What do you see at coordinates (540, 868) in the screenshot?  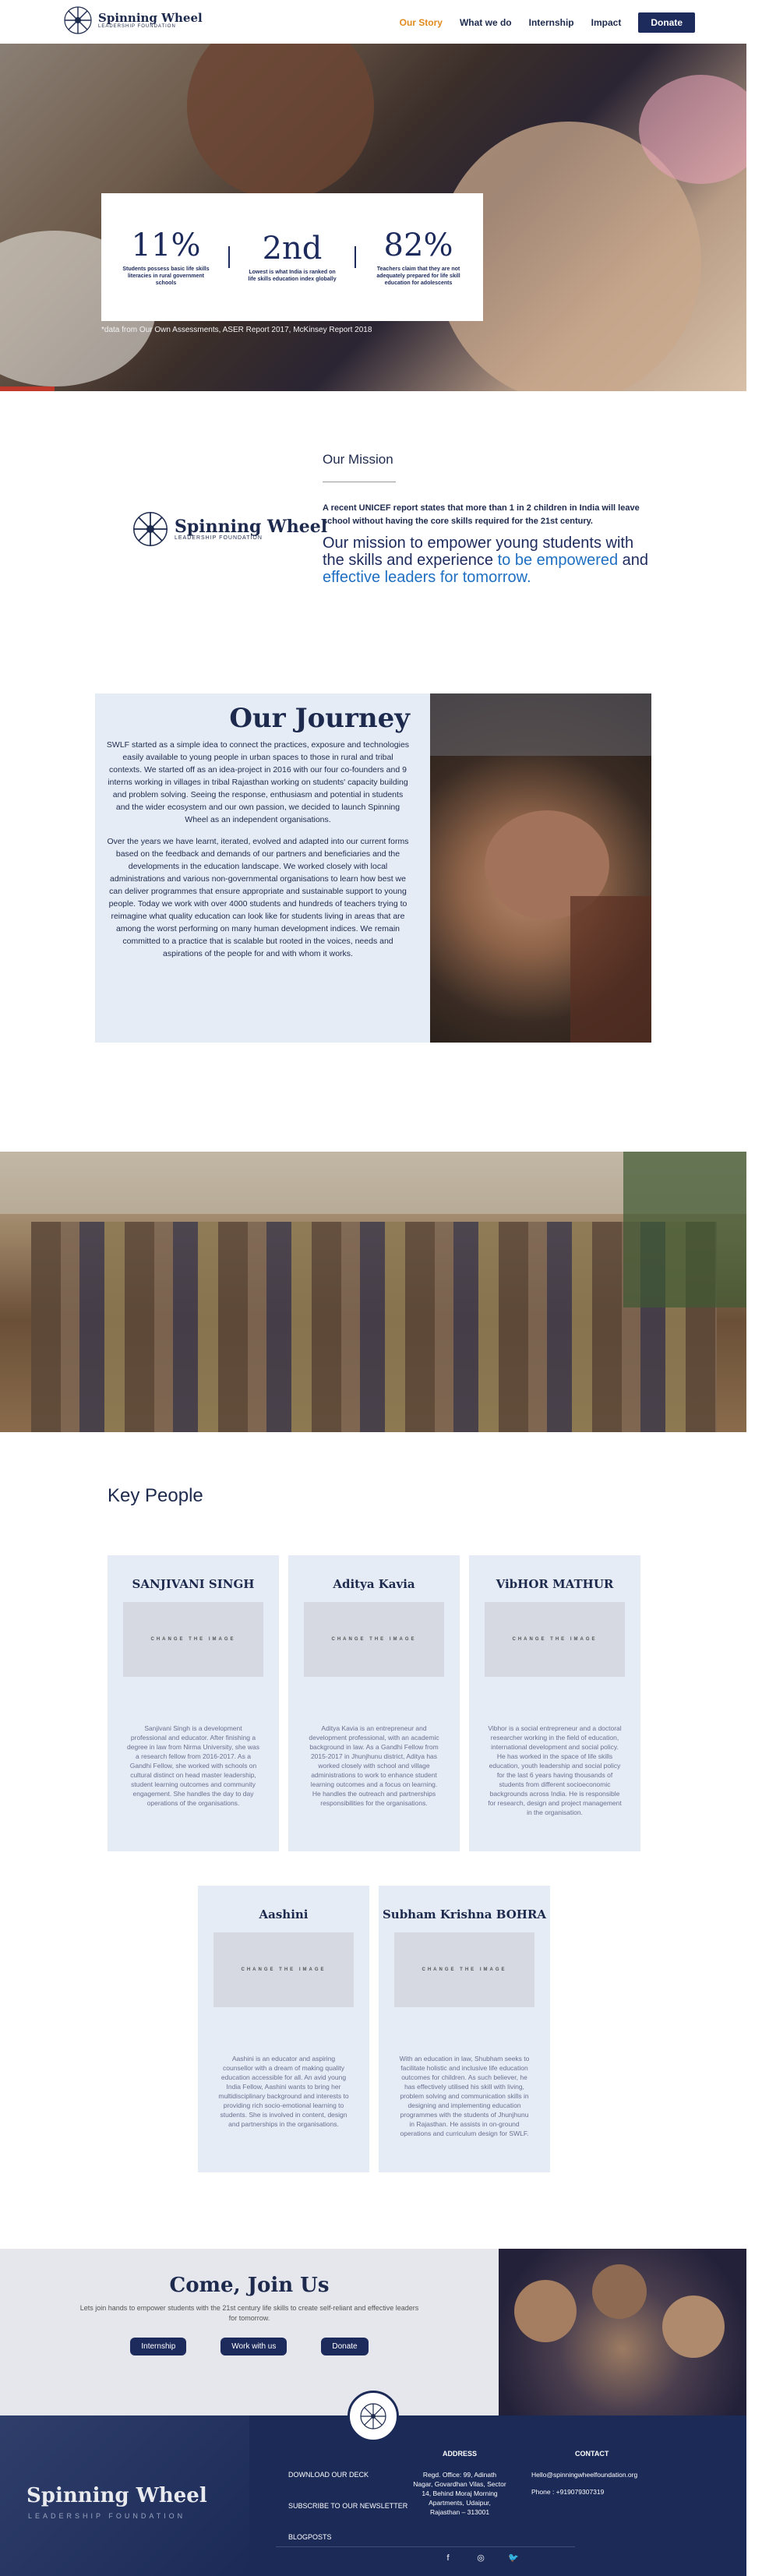 I see `hands-together-photo` at bounding box center [540, 868].